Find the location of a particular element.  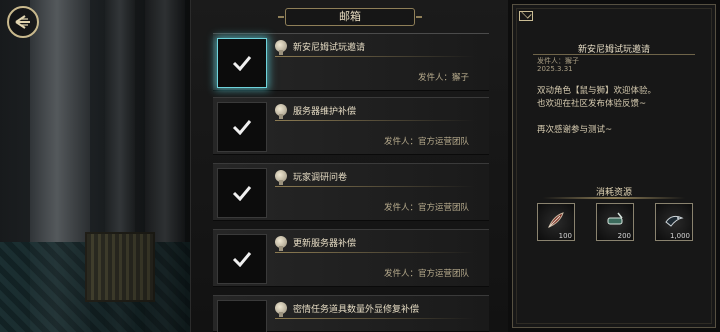

raven-icon is located at coordinates (674, 221).